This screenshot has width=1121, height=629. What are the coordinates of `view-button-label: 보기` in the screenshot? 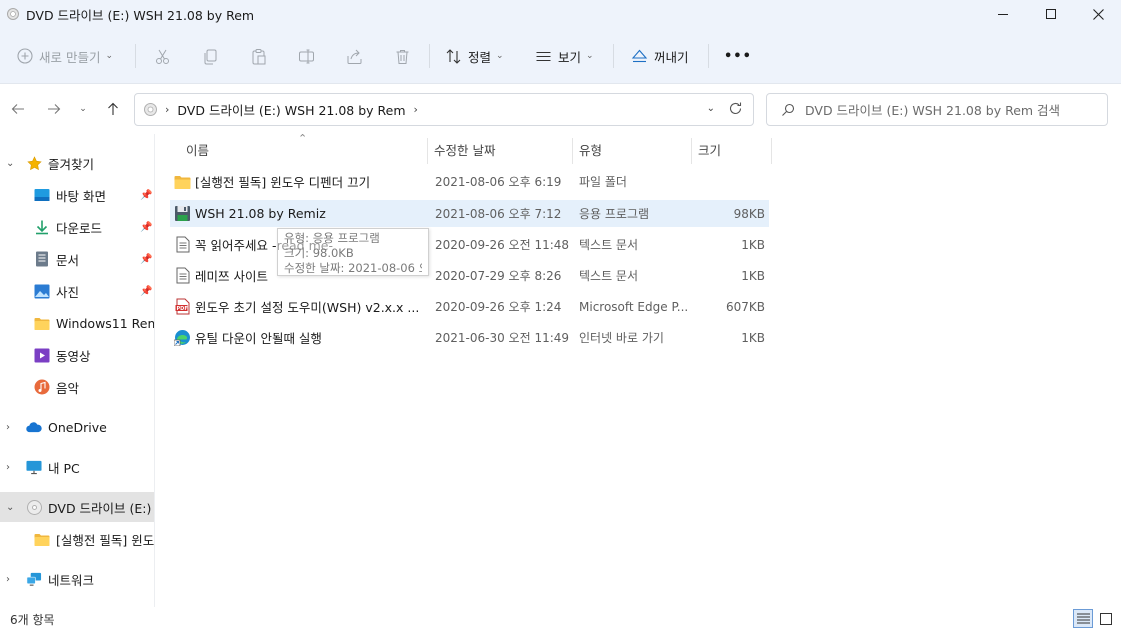 It's located at (570, 57).